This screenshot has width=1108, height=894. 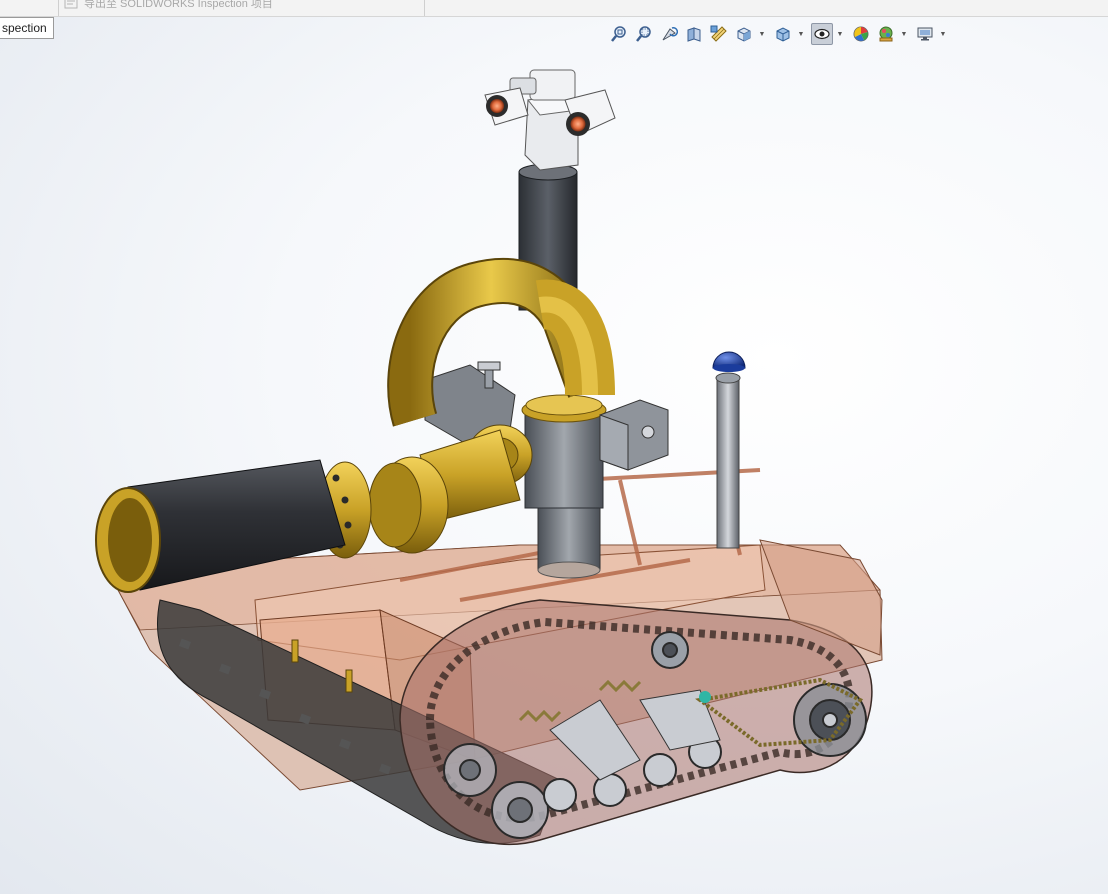 I want to click on hide-show-items-icon, so click(x=822, y=34).